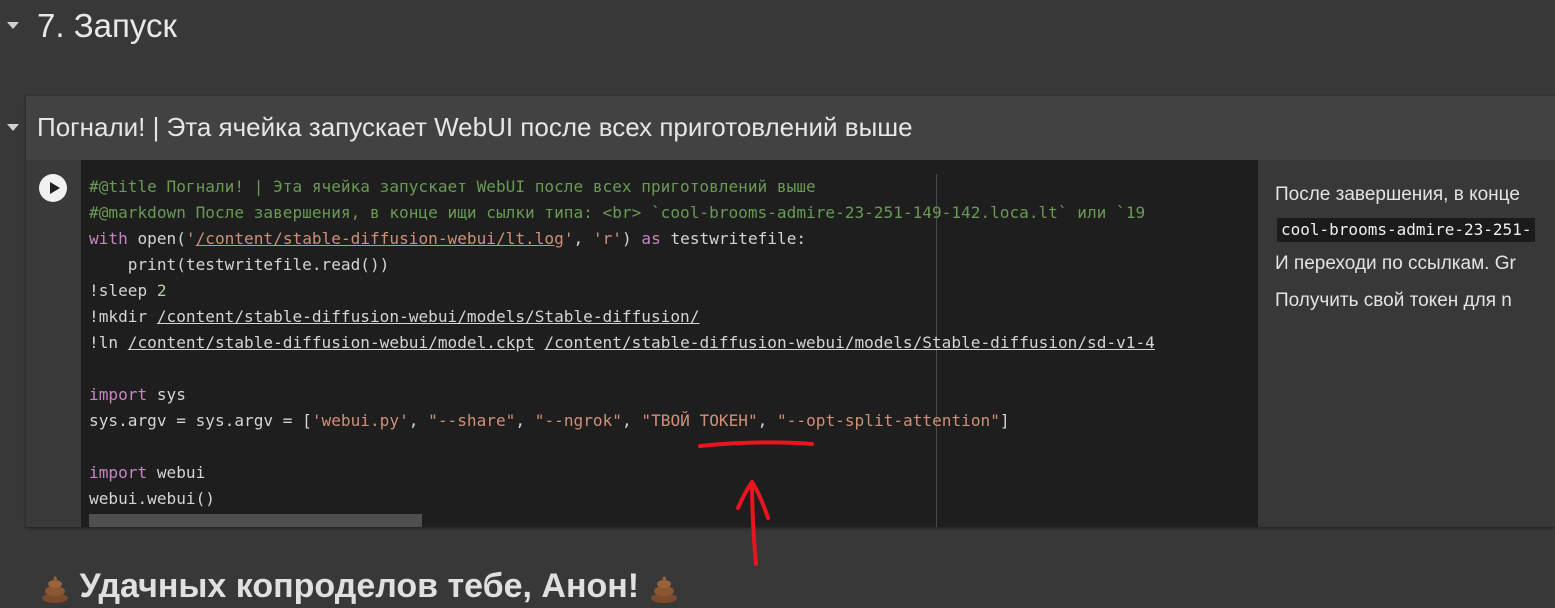  What do you see at coordinates (1397, 194) in the screenshot?
I see `form-markdown-text: После завершения, в конце` at bounding box center [1397, 194].